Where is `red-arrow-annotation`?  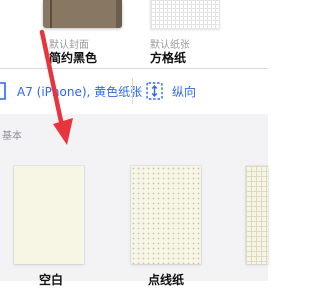 red-arrow-annotation is located at coordinates (56, 87).